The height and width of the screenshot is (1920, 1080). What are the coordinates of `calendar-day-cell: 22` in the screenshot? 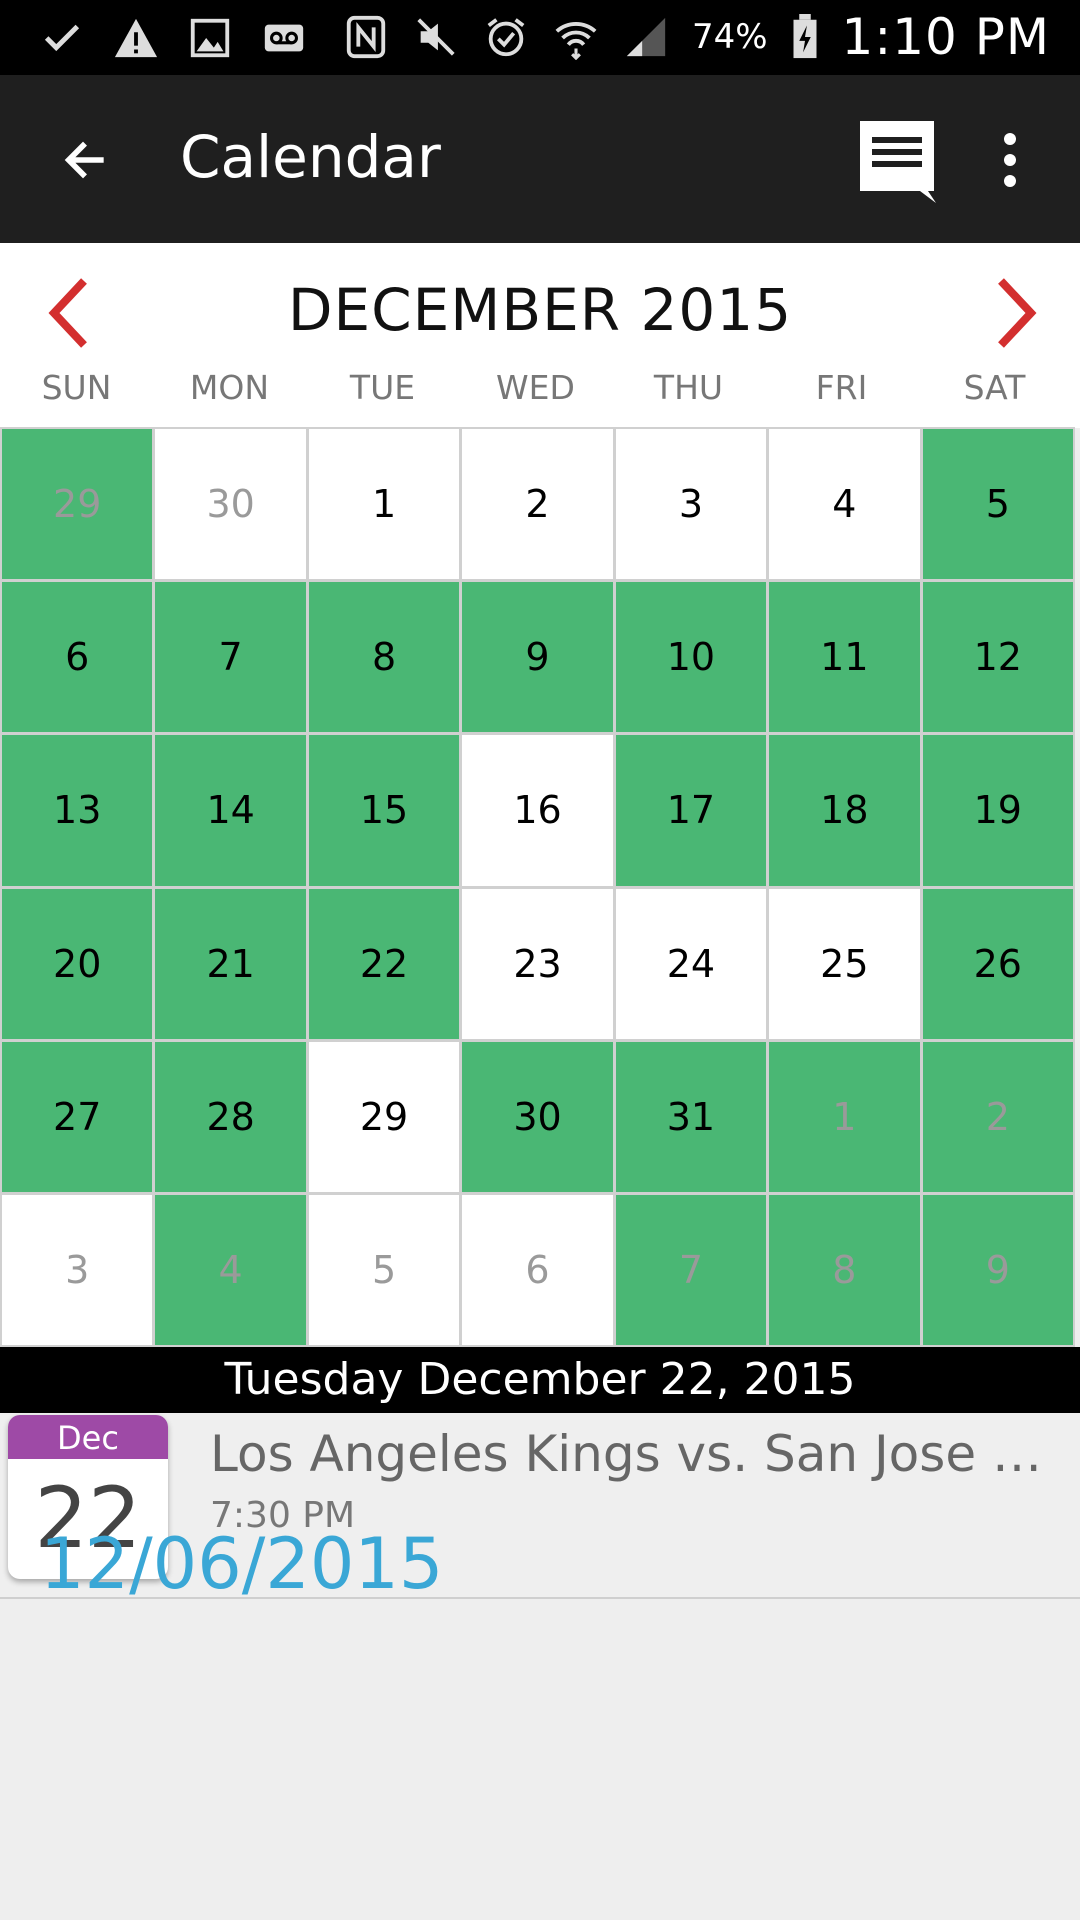 It's located at (384, 963).